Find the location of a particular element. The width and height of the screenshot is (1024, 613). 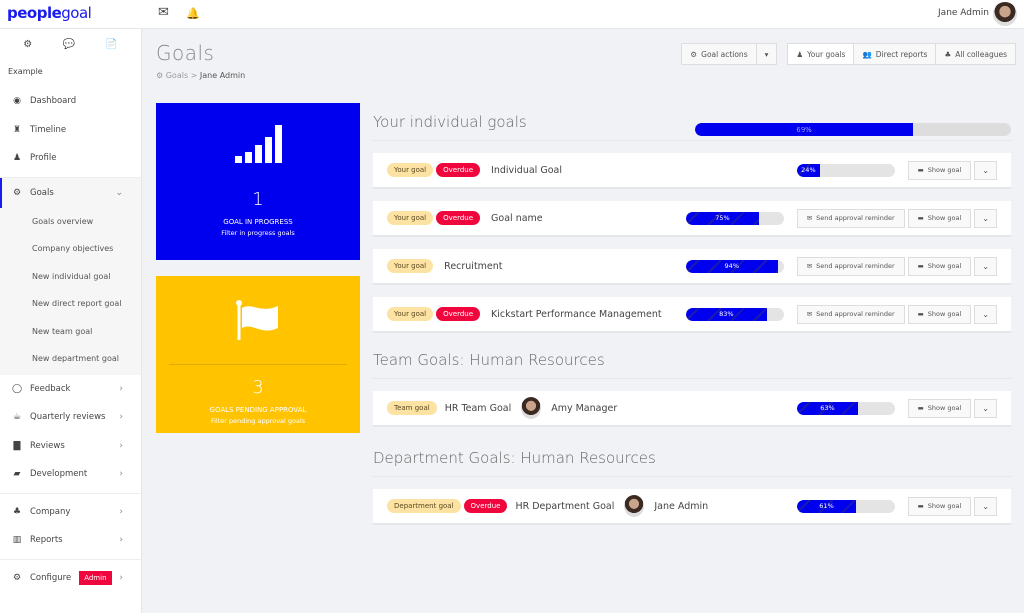

goal-name: HR Department Goal is located at coordinates (564, 506).